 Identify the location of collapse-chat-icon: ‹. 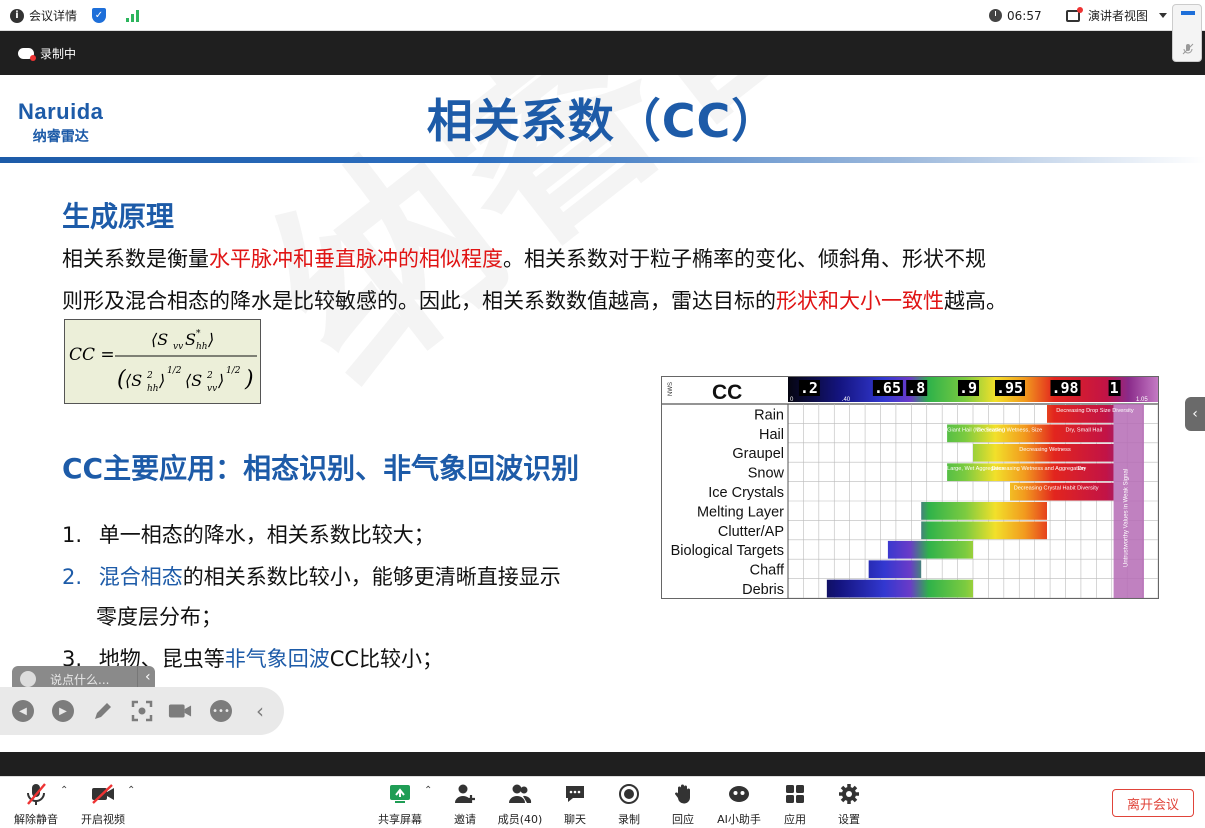
(148, 677).